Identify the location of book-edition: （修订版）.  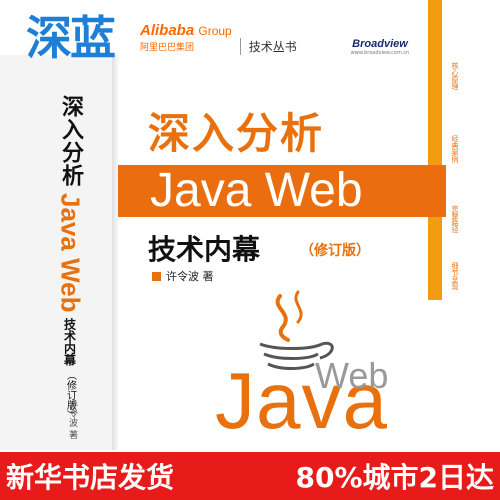
(335, 251).